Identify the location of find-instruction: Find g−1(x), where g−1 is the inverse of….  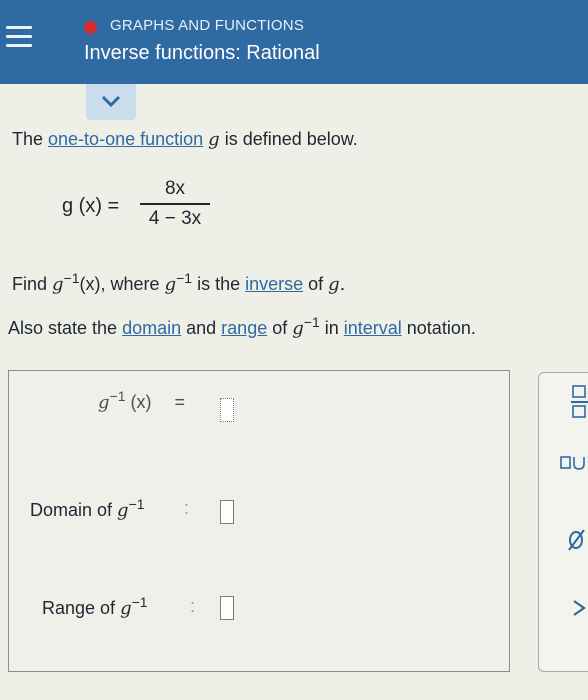
(178, 282).